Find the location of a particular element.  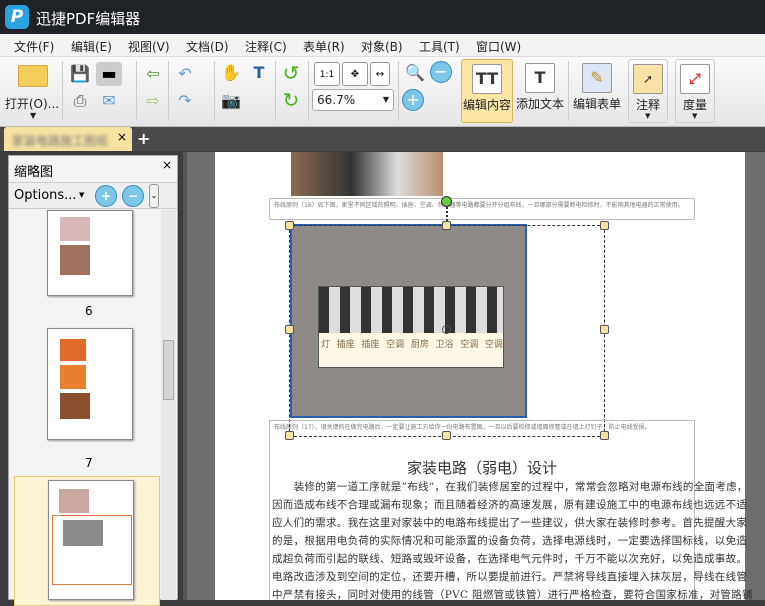

menu-view: 视图(V) is located at coordinates (149, 46).